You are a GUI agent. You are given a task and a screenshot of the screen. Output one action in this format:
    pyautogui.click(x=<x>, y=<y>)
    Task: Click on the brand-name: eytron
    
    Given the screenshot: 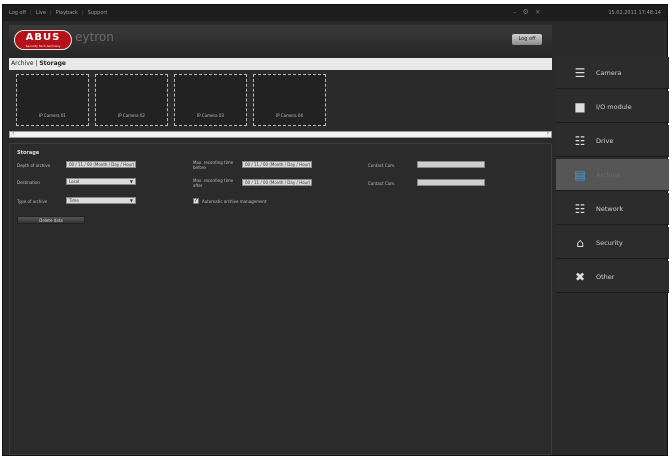 What is the action you would take?
    pyautogui.click(x=94, y=37)
    